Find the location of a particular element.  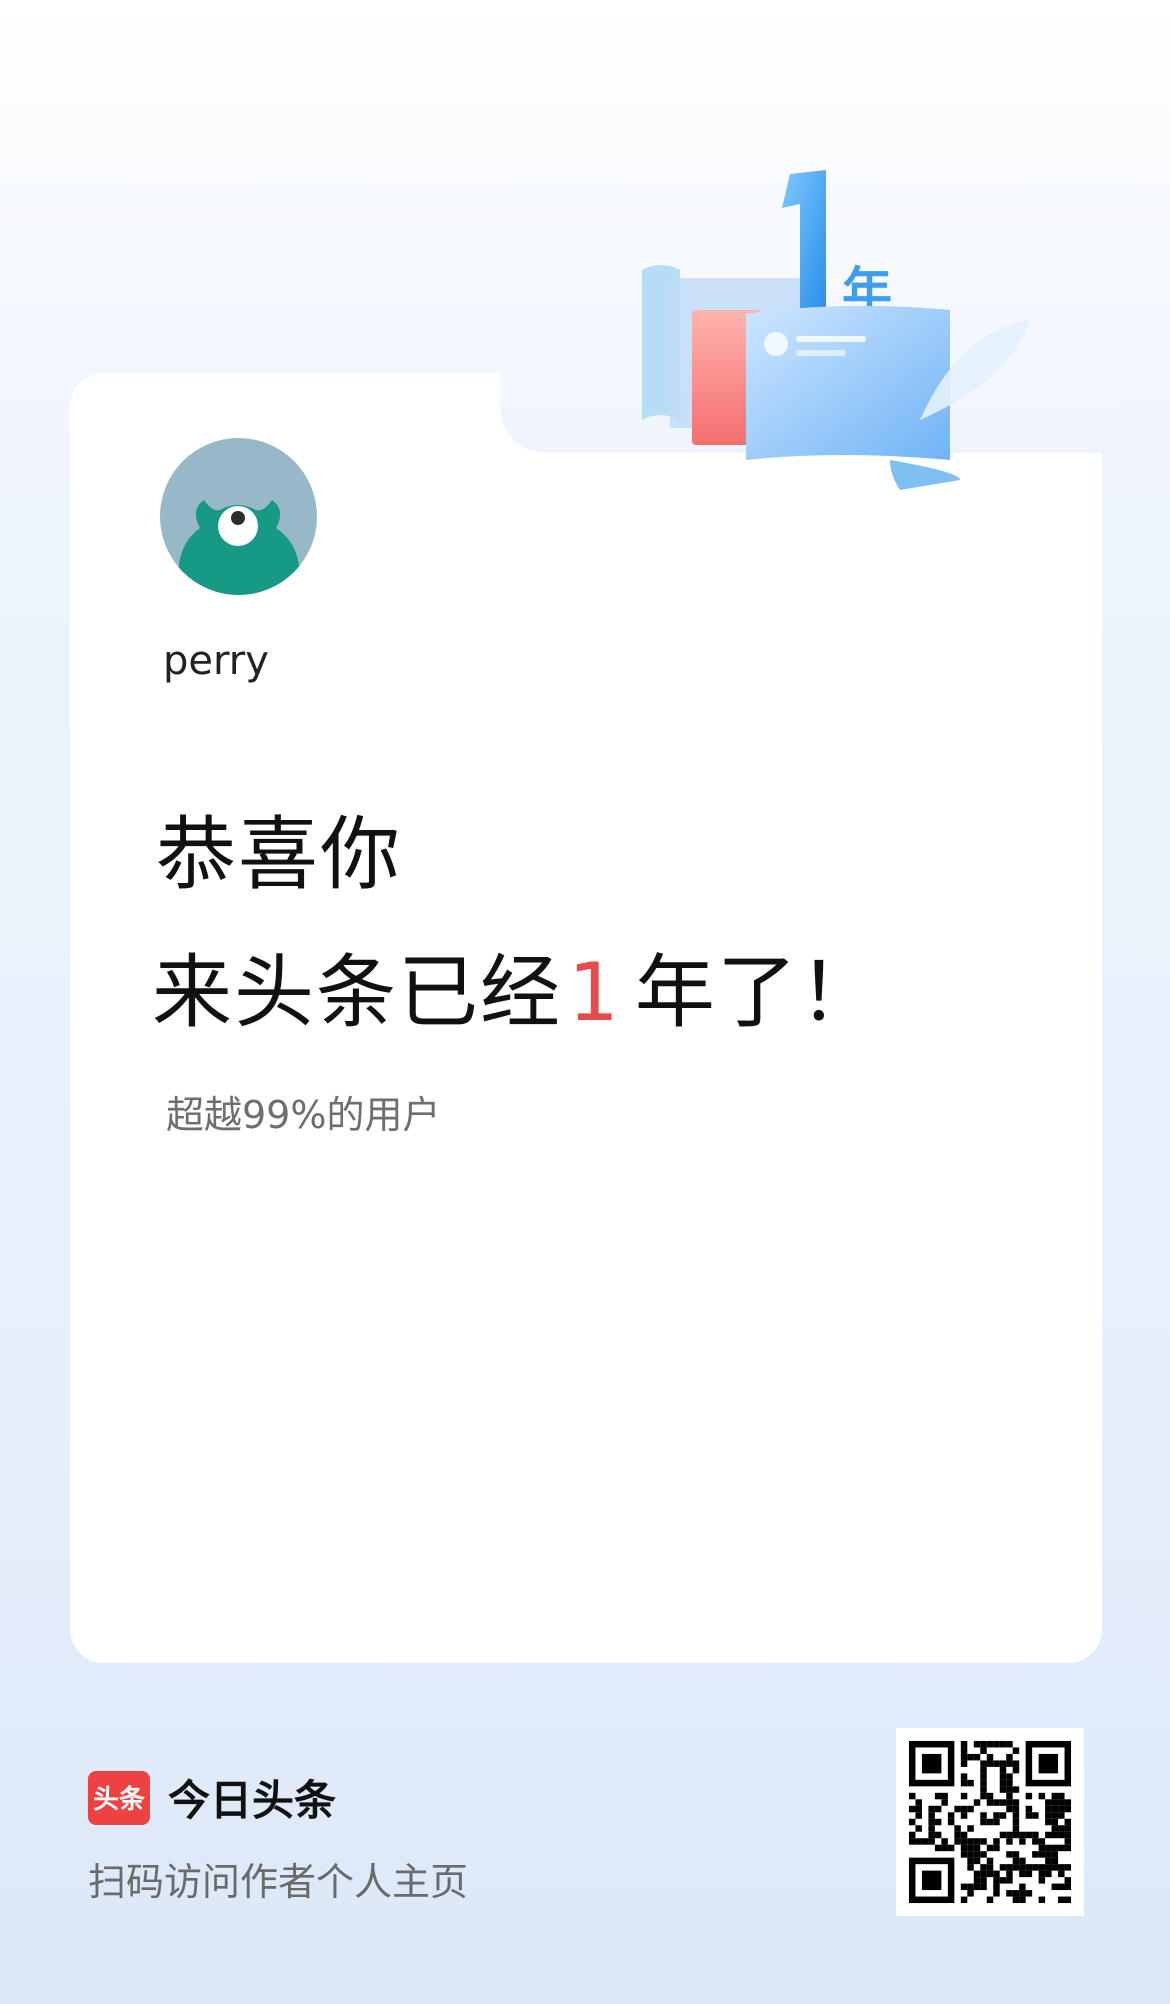

headline-years-number: 1 is located at coordinates (594, 992).